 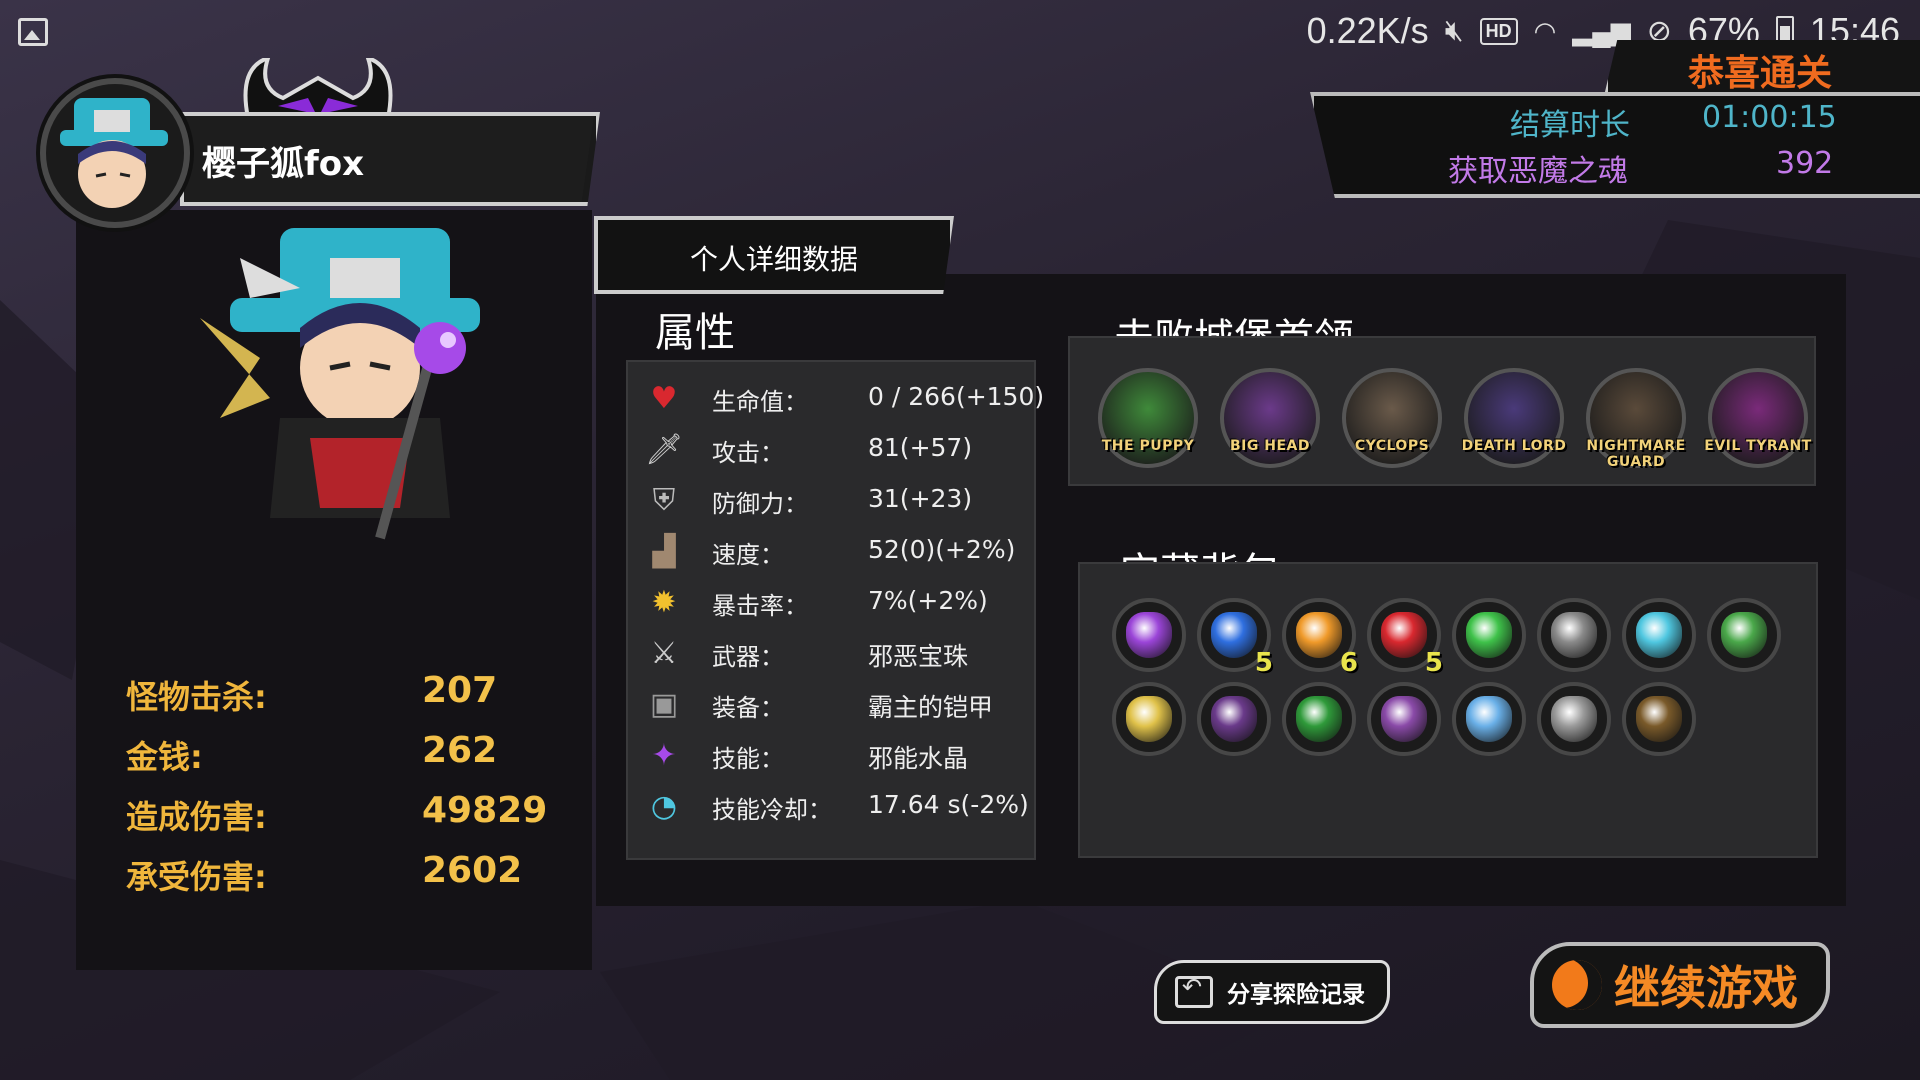 What do you see at coordinates (33, 32) in the screenshot?
I see `gallery-icon` at bounding box center [33, 32].